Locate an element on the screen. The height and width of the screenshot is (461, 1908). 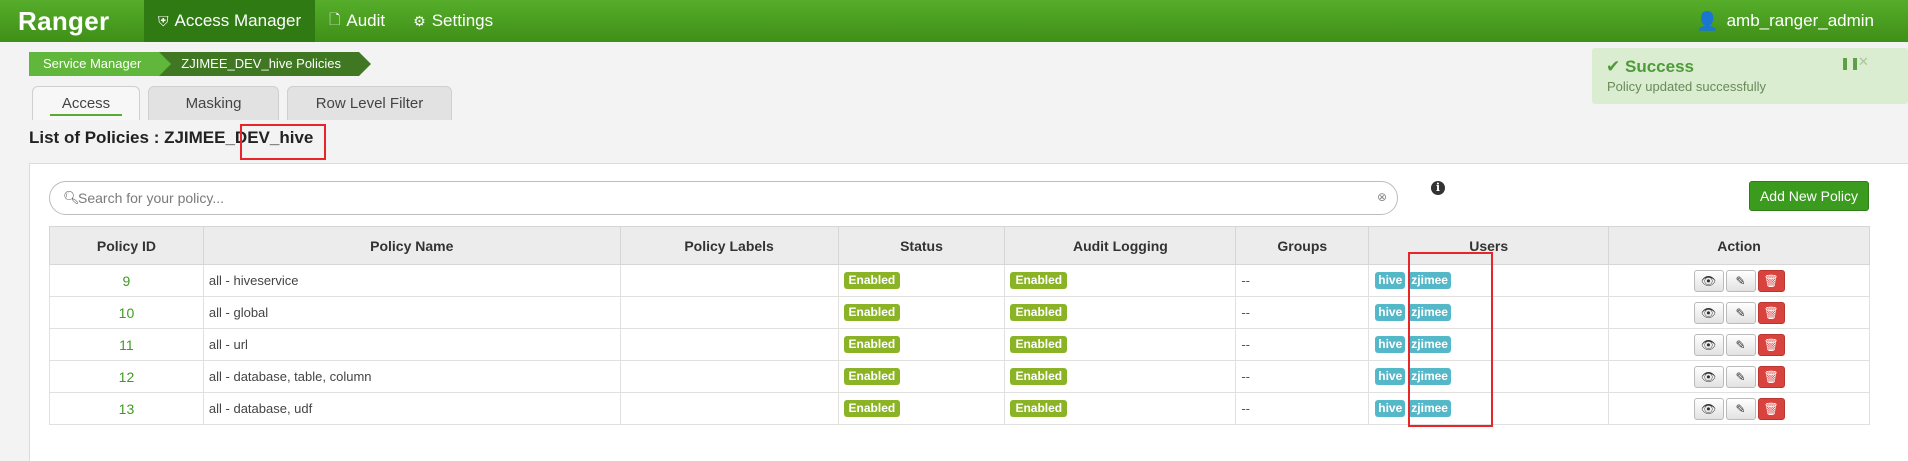
nav-settings-label: Settings is located at coordinates (462, 20).